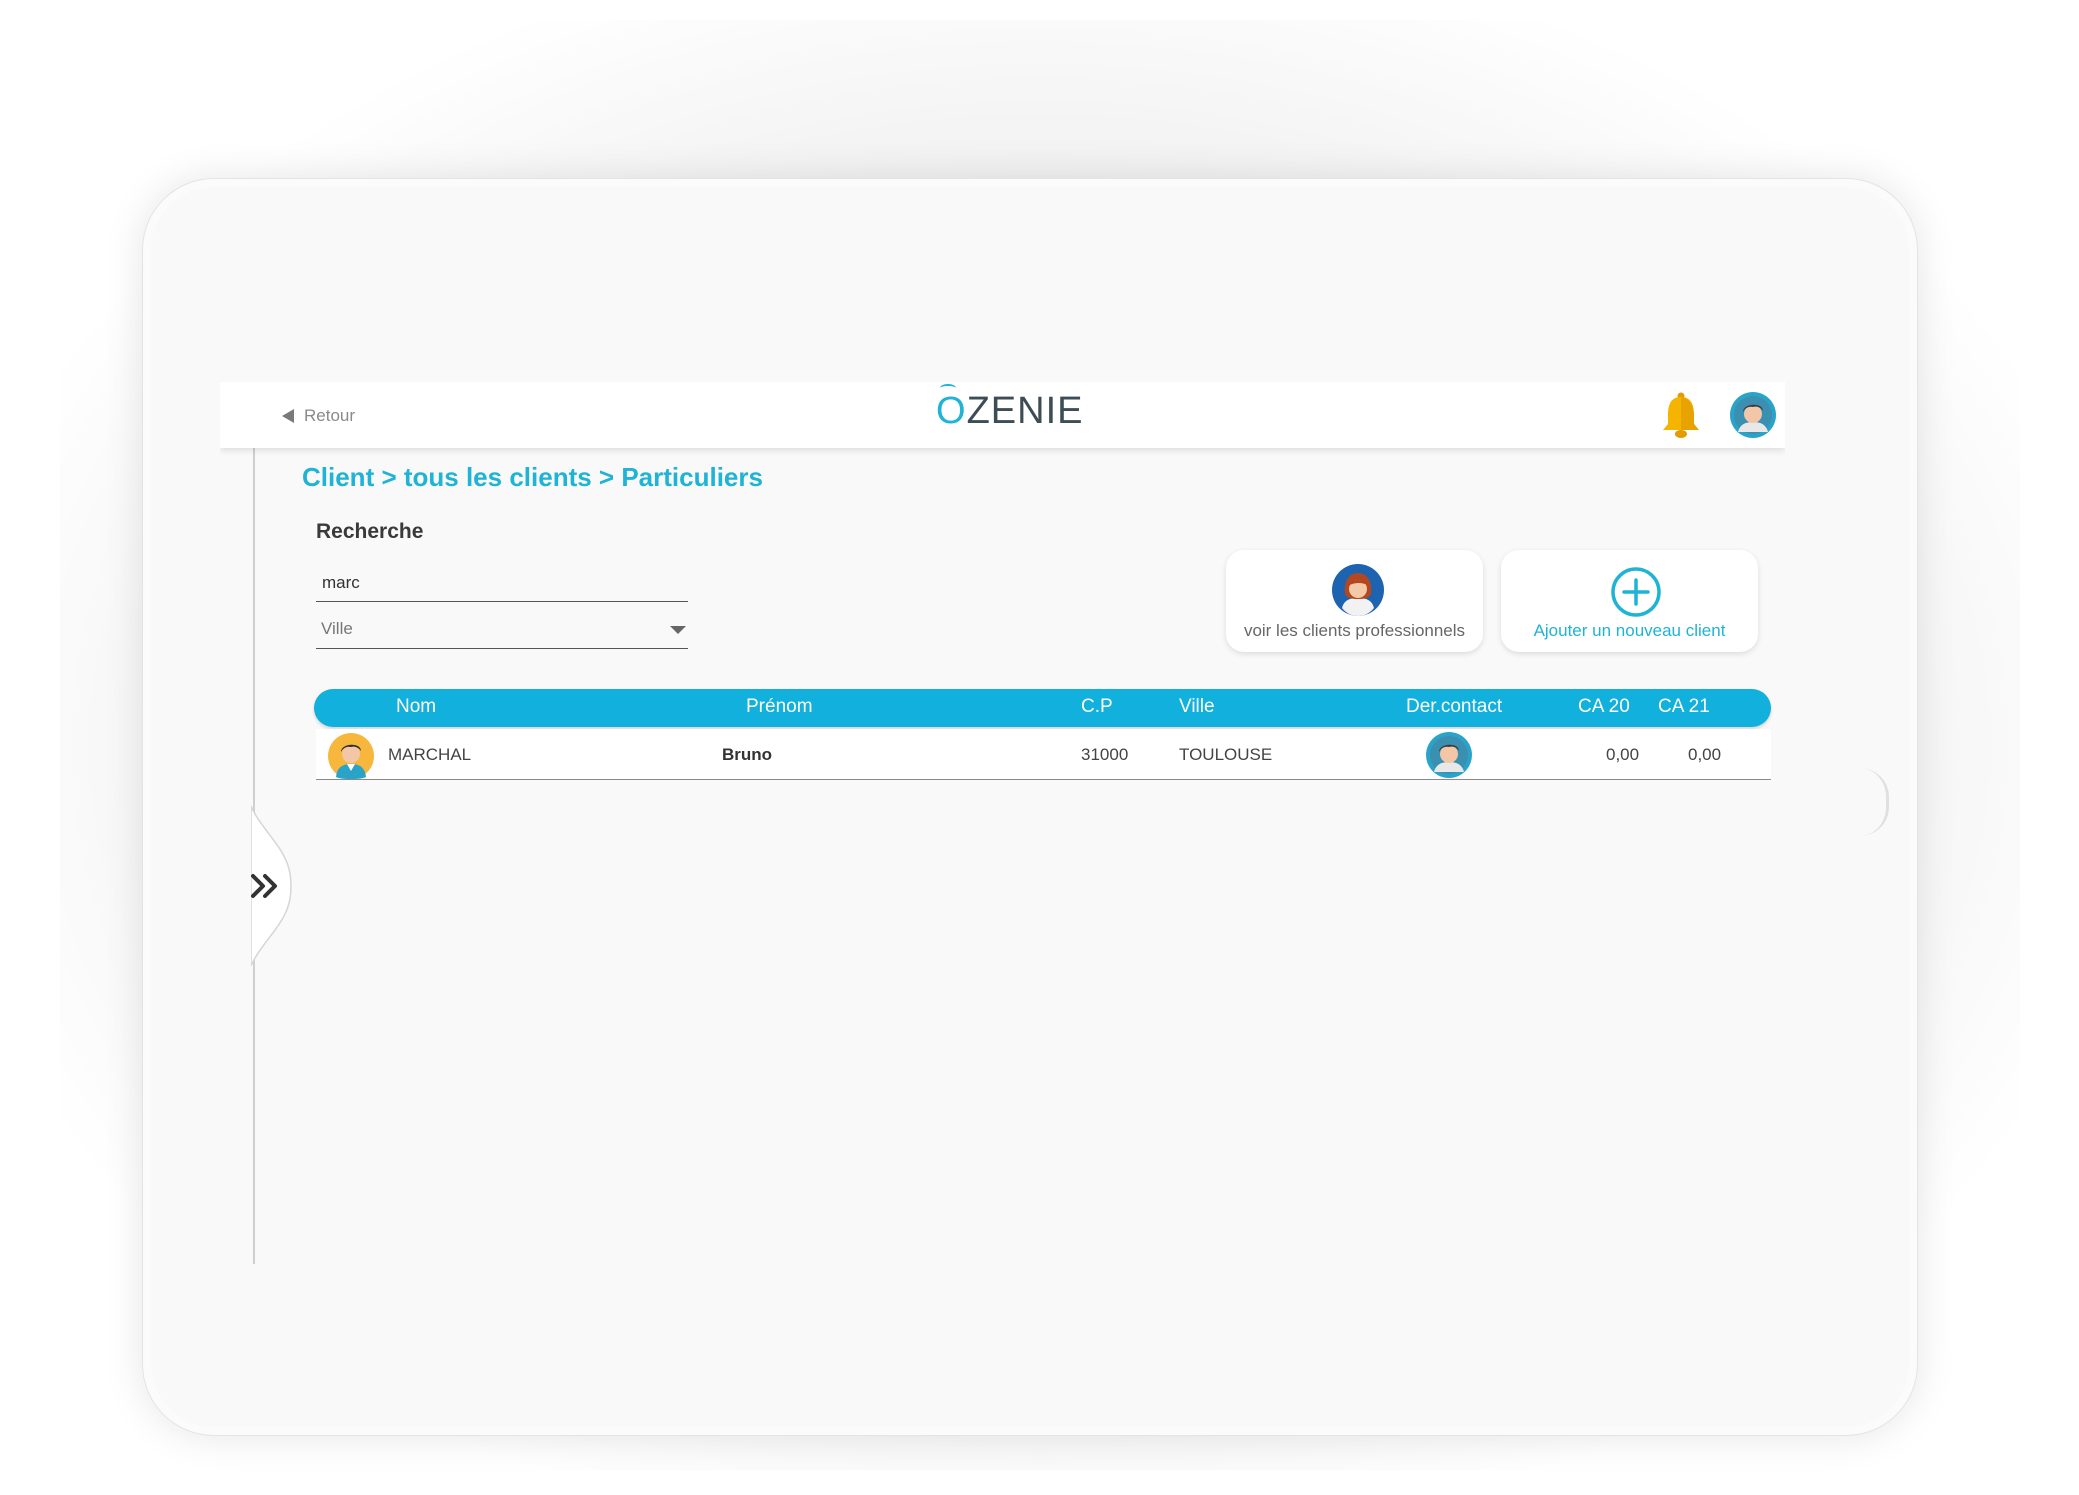 Image resolution: width=2079 pixels, height=1495 pixels. Describe the element at coordinates (502, 583) in the screenshot. I see `search-input` at that location.